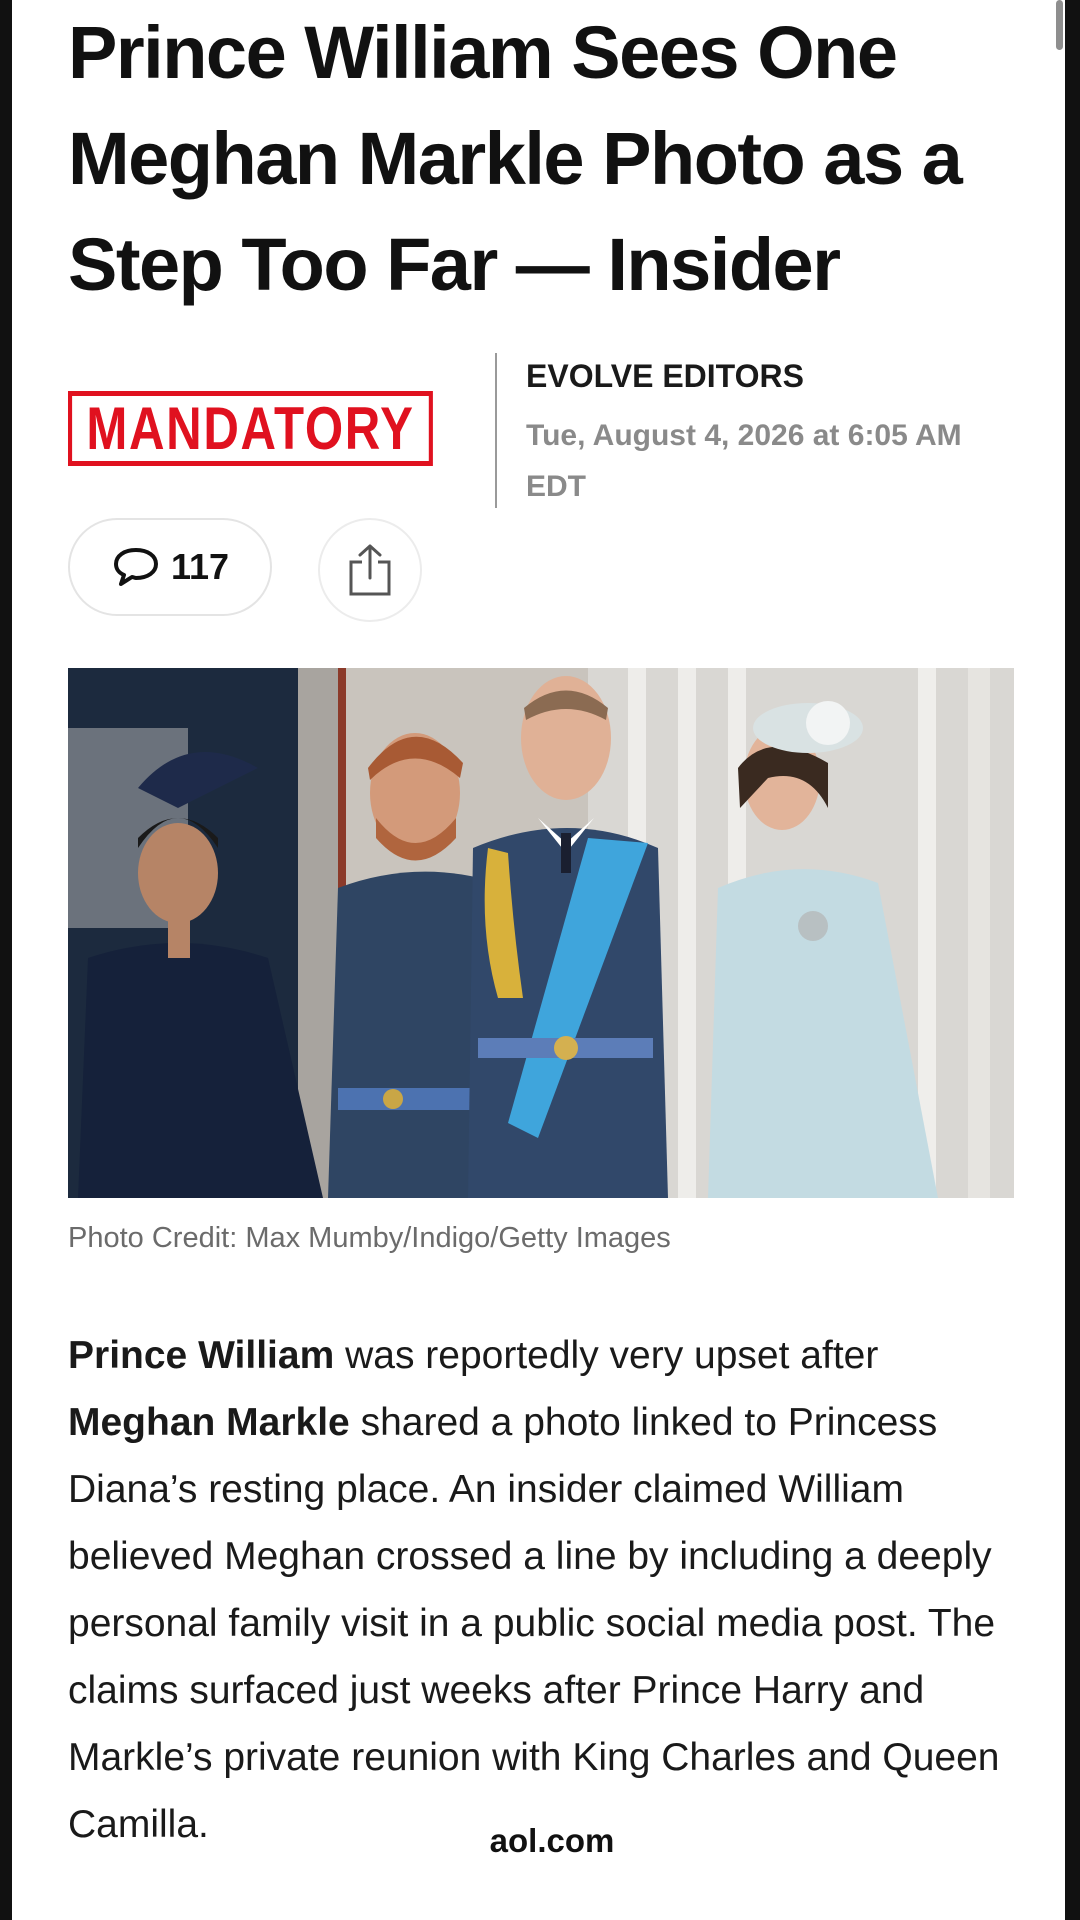 The image size is (1080, 1920). Describe the element at coordinates (496, 430) in the screenshot. I see `byline-divider` at that location.